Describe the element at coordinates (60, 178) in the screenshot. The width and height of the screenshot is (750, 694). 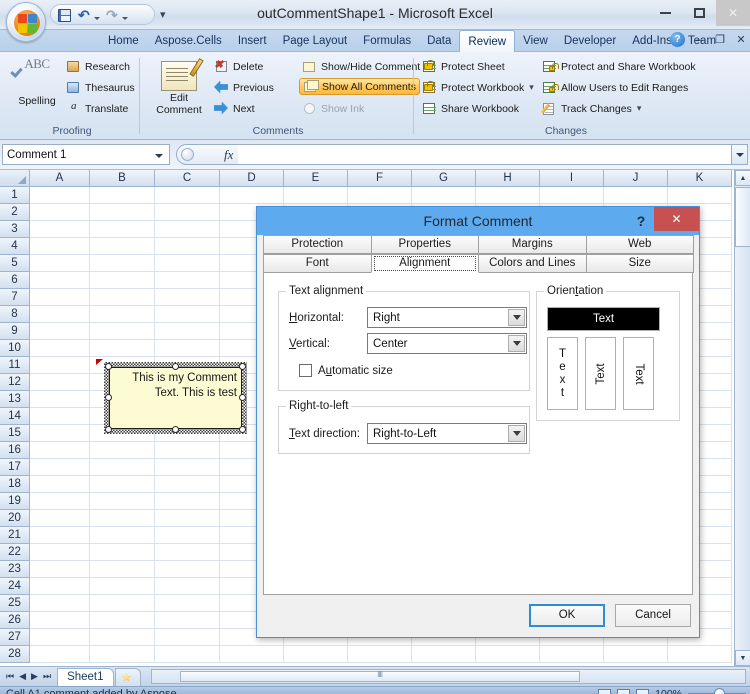
I see `column-header-A: A` at that location.